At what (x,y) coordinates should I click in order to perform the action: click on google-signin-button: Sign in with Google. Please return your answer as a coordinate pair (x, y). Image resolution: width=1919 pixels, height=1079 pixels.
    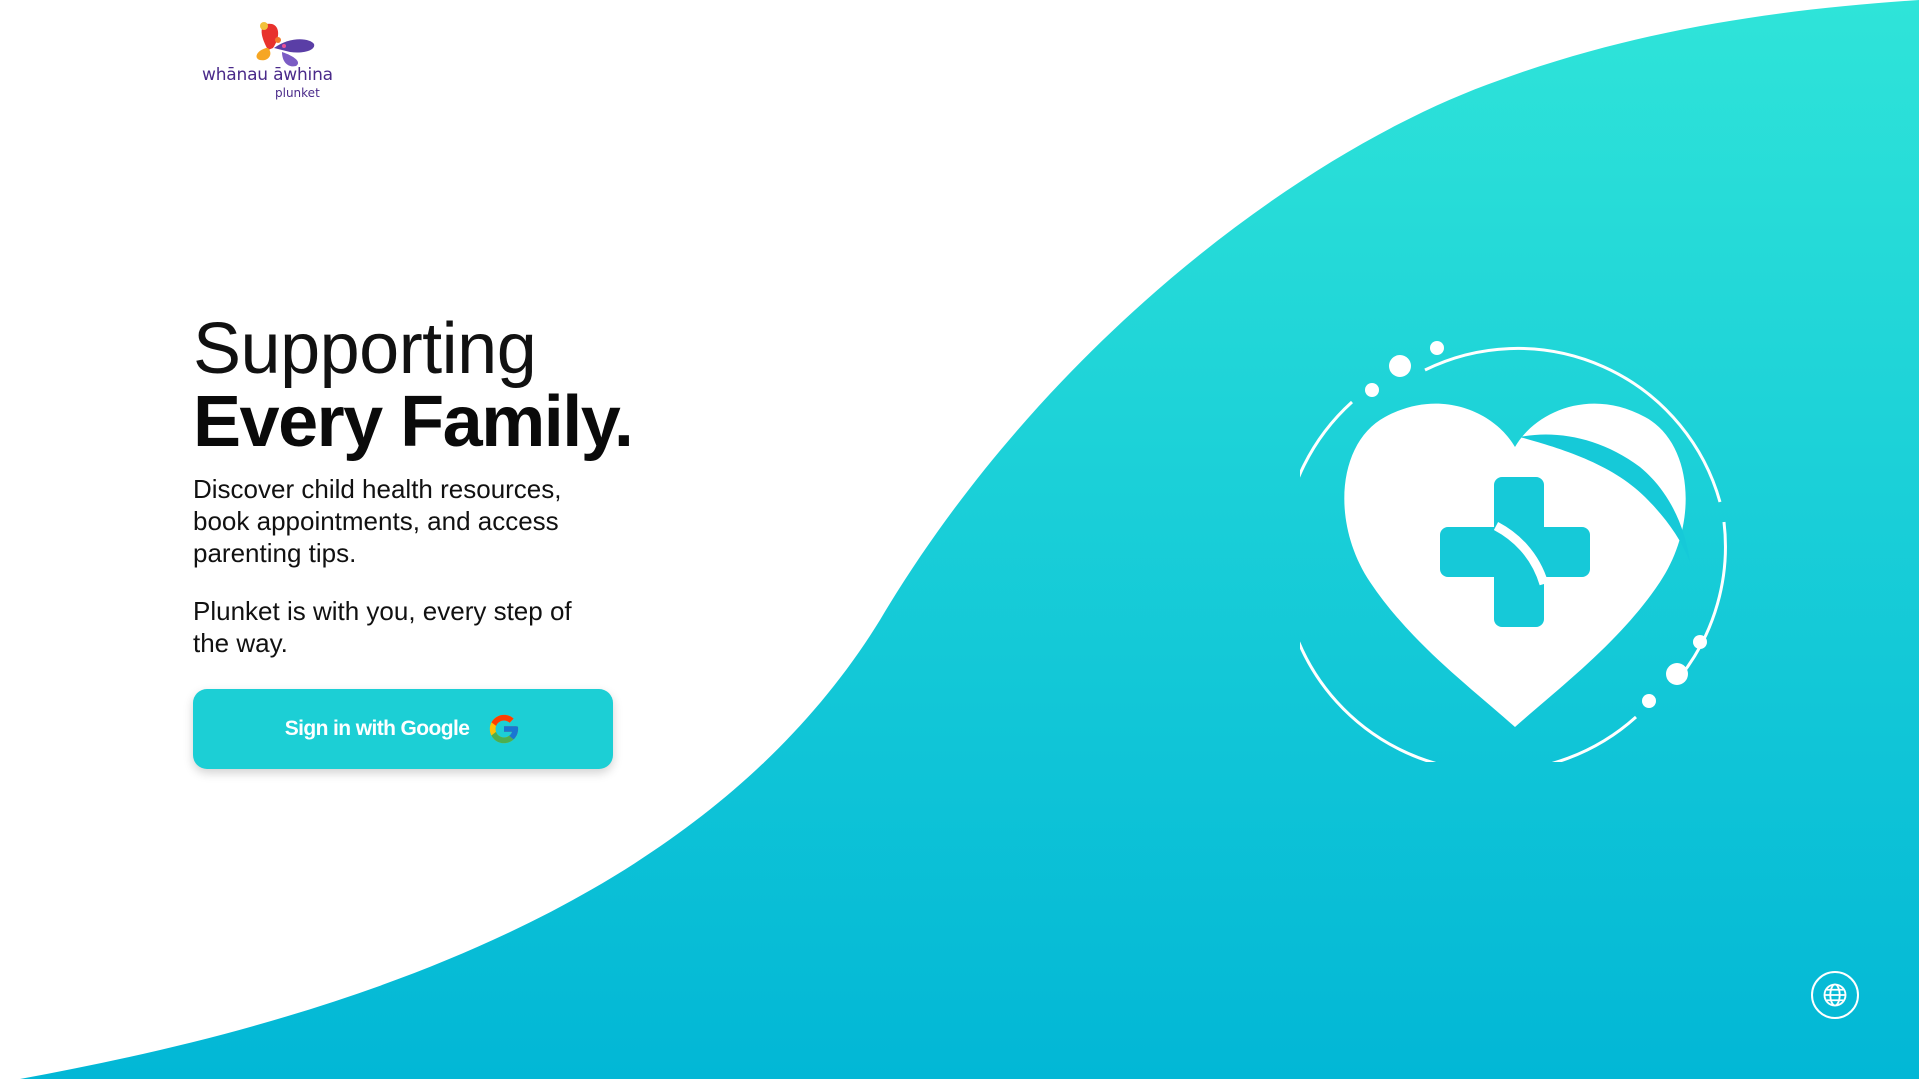
    Looking at the image, I should click on (403, 729).